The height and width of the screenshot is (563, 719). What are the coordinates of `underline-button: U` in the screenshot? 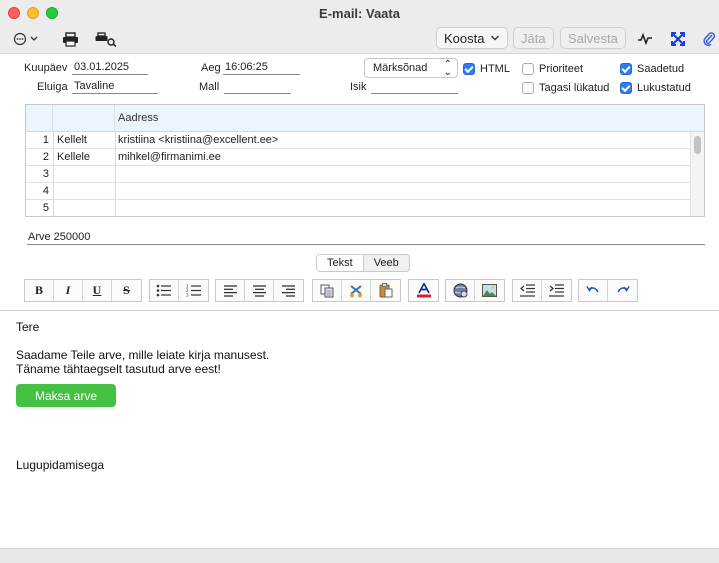 It's located at (97, 290).